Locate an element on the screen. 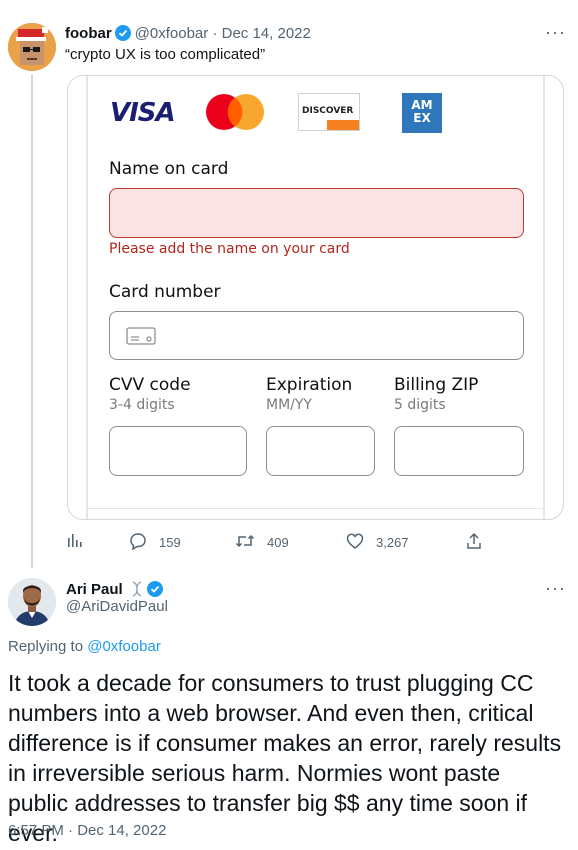 This screenshot has width=578, height=850. reply-count: 159 is located at coordinates (170, 542).